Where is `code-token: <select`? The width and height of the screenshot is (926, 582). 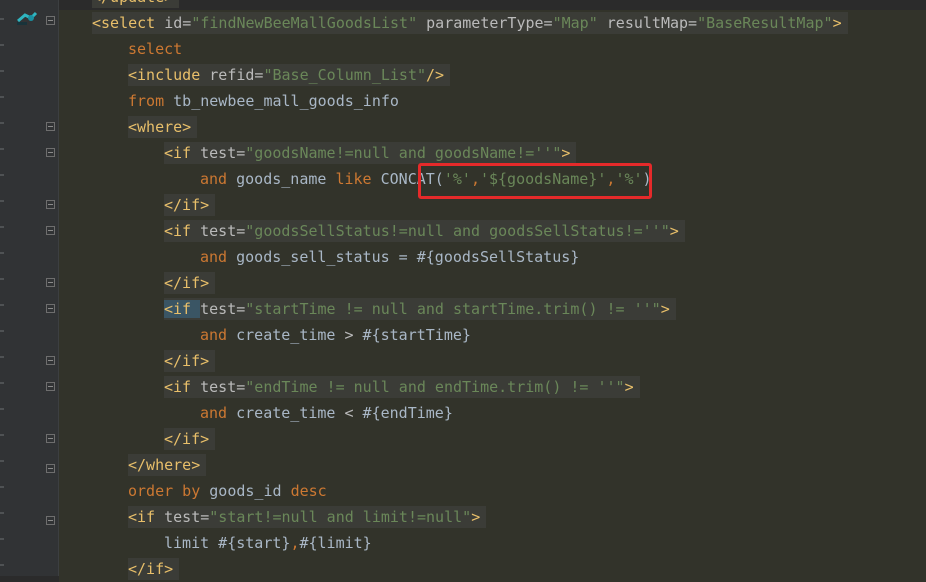
code-token: <select is located at coordinates (128, 23).